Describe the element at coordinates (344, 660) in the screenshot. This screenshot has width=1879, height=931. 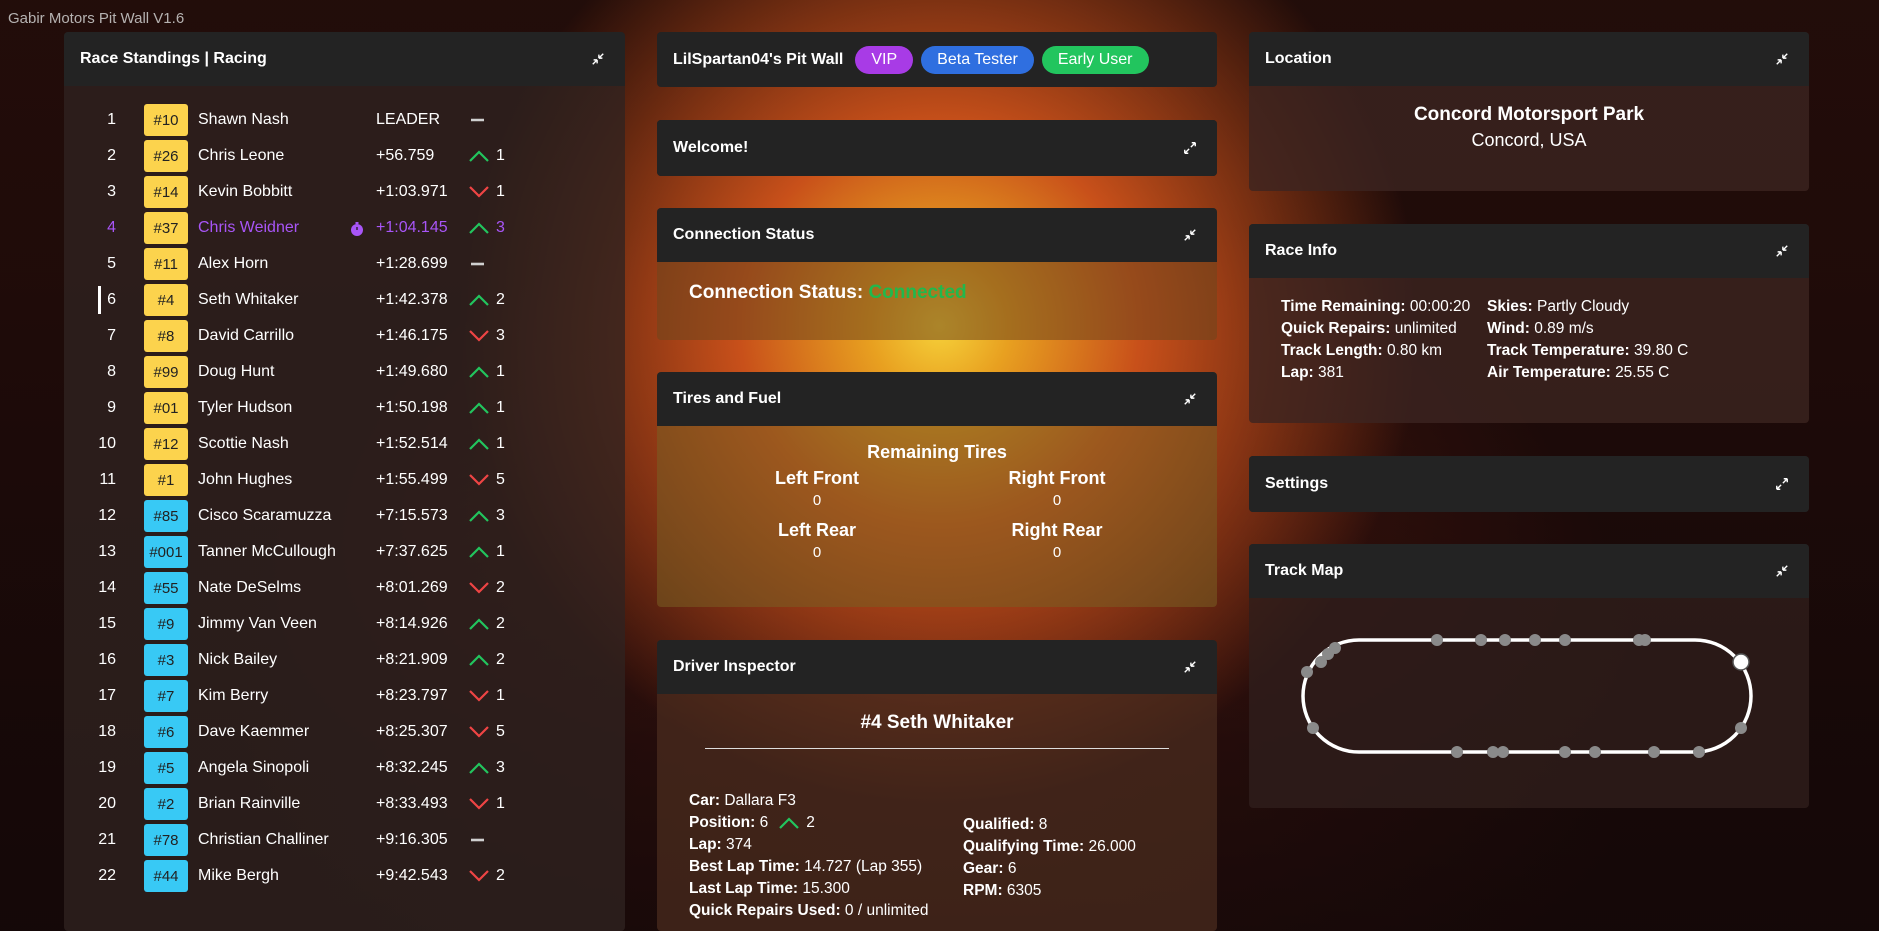
I see `standings-row: 16 #3 Nick Bailey +8:21.909 2` at that location.